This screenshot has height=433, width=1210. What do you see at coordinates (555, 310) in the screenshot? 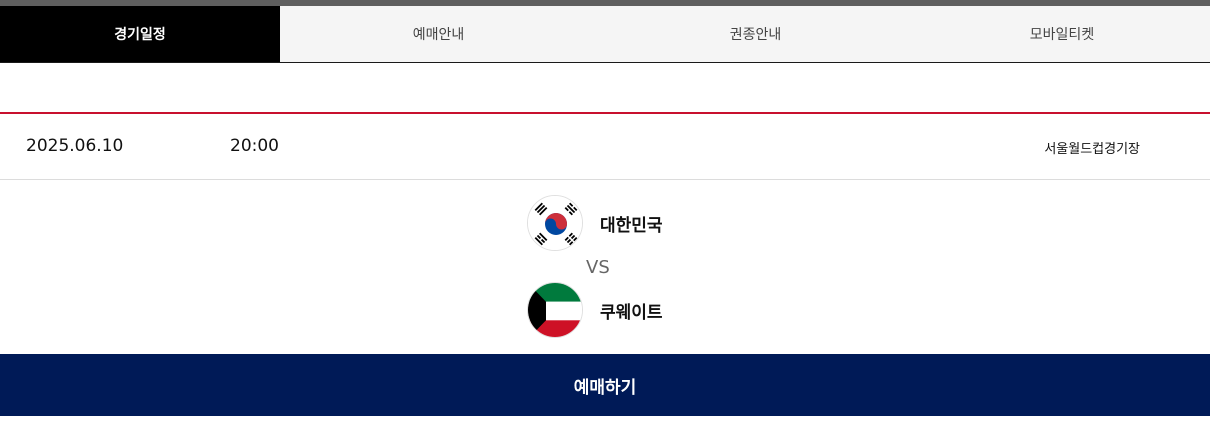
I see `kuwait-flag-icon` at bounding box center [555, 310].